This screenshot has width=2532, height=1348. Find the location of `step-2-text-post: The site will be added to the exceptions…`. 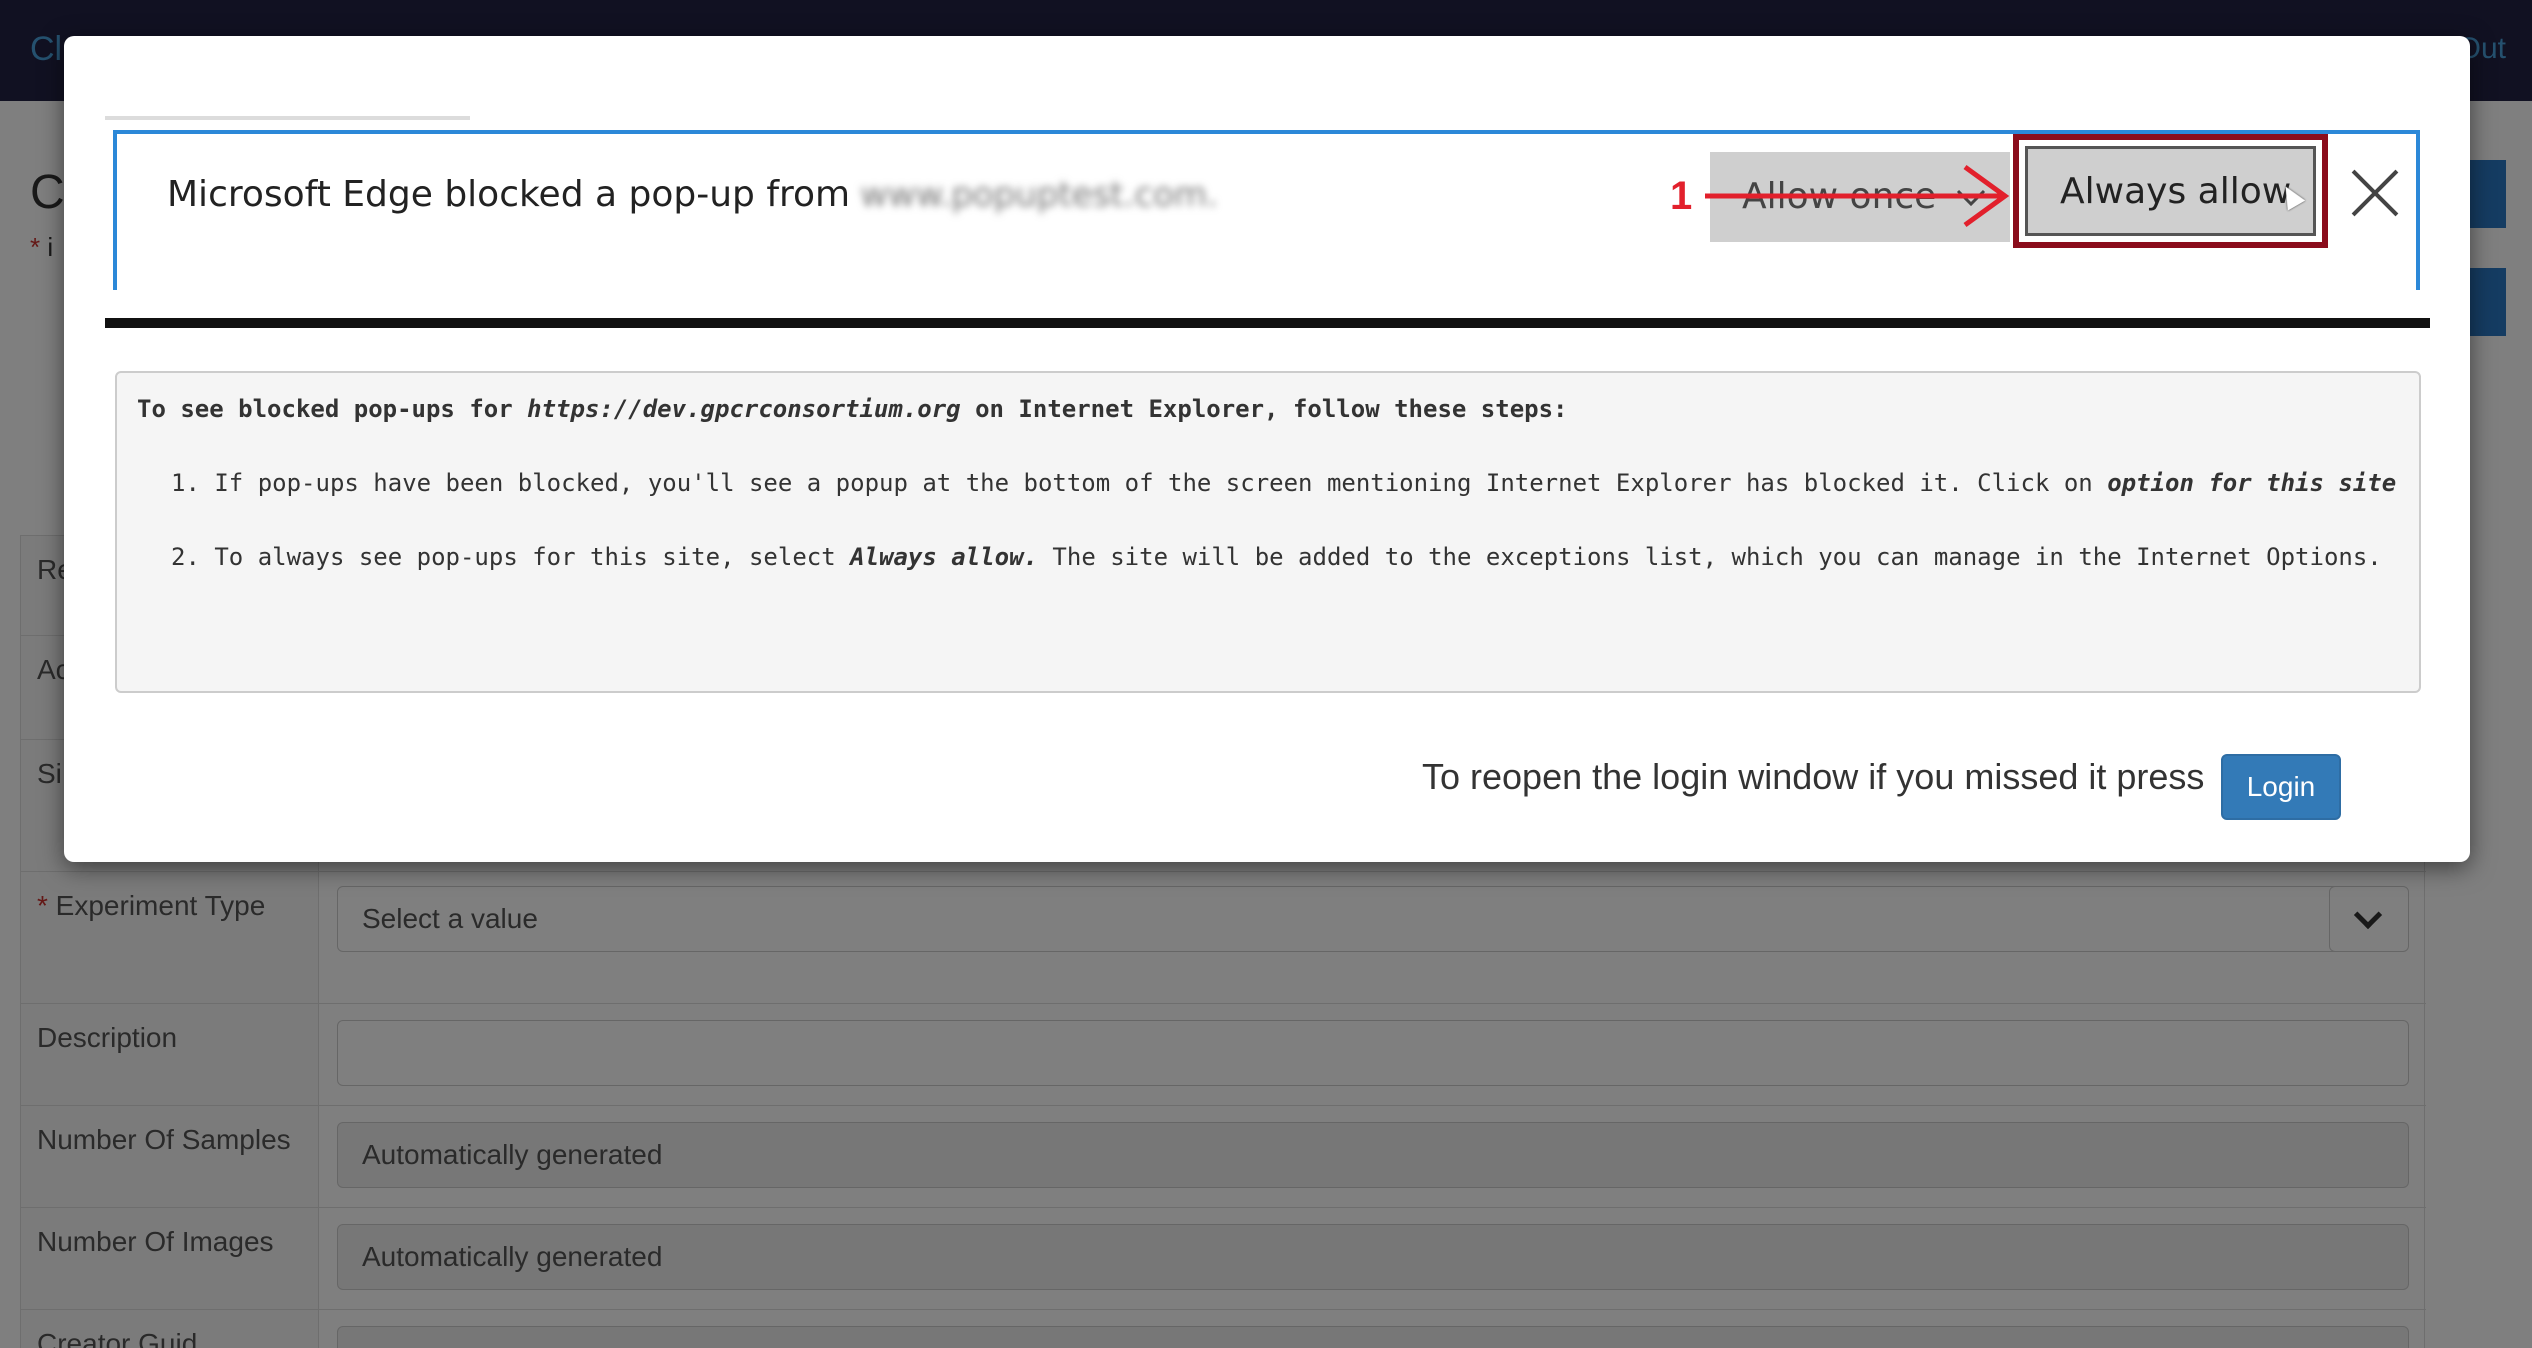

step-2-text-post: The site will be added to the exceptions… is located at coordinates (1709, 557).